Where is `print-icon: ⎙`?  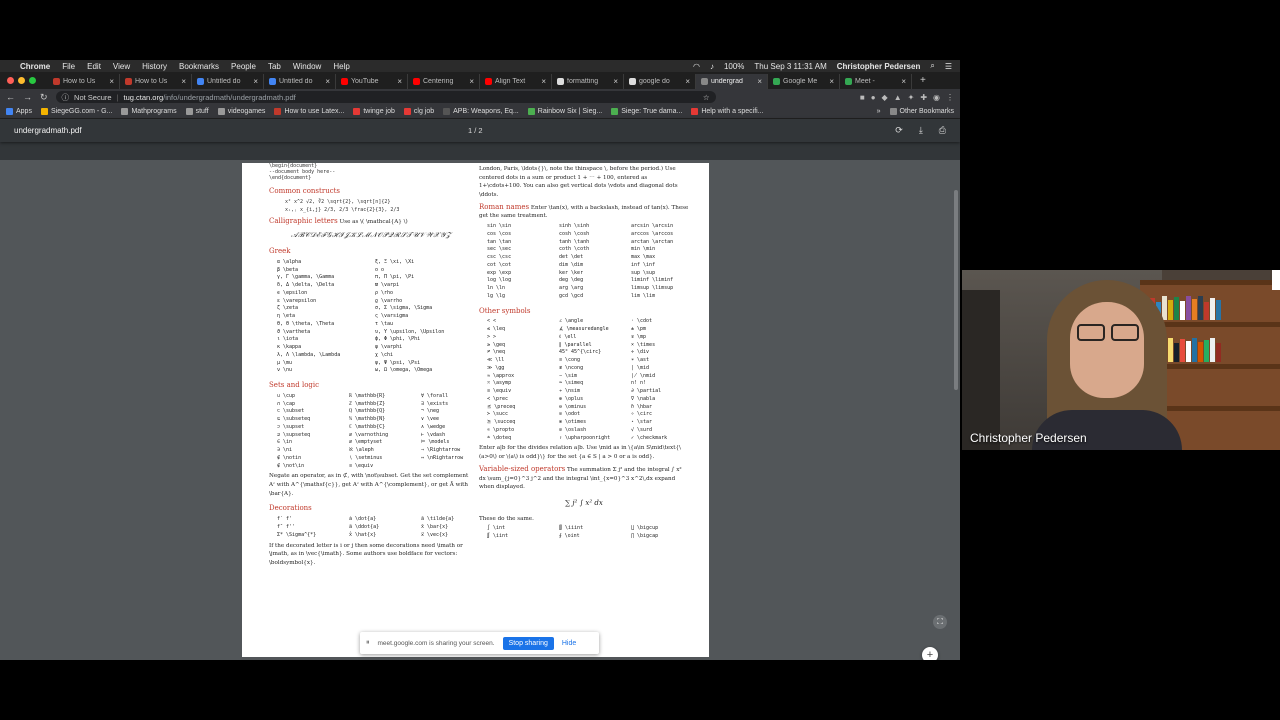
print-icon: ⎙ is located at coordinates (942, 130).